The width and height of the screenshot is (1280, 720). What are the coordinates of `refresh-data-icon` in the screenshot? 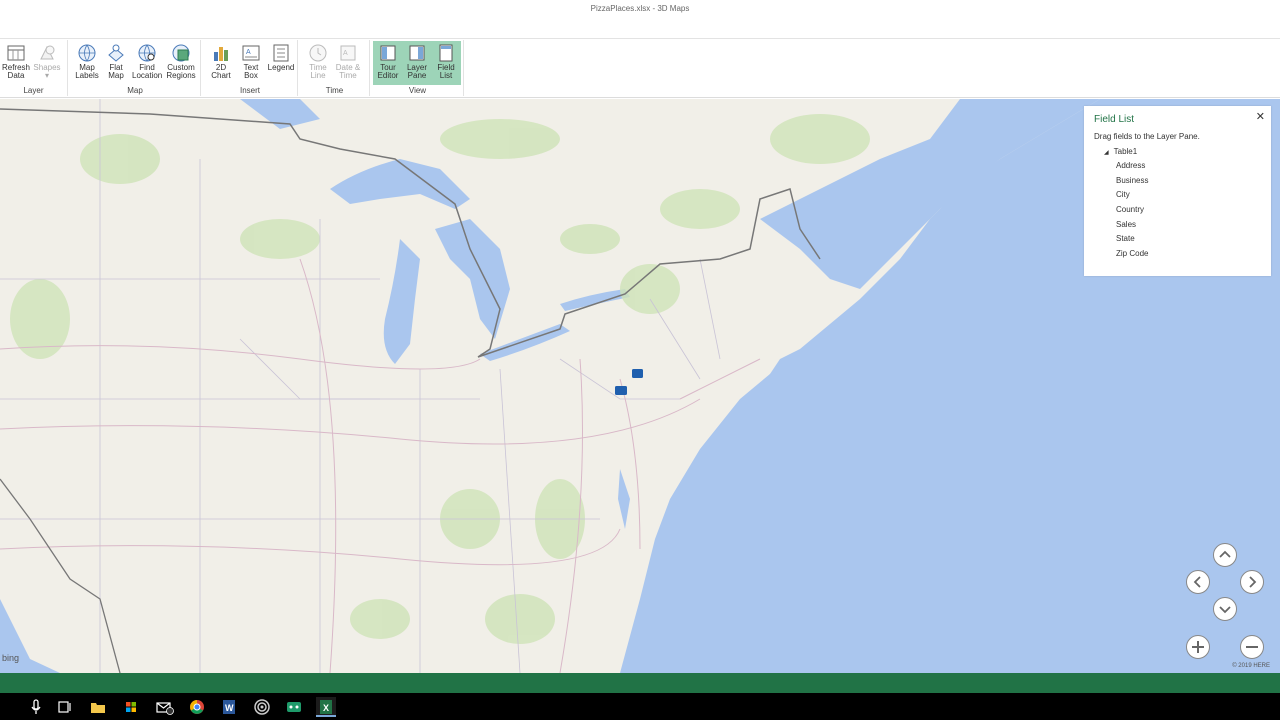 It's located at (16, 53).